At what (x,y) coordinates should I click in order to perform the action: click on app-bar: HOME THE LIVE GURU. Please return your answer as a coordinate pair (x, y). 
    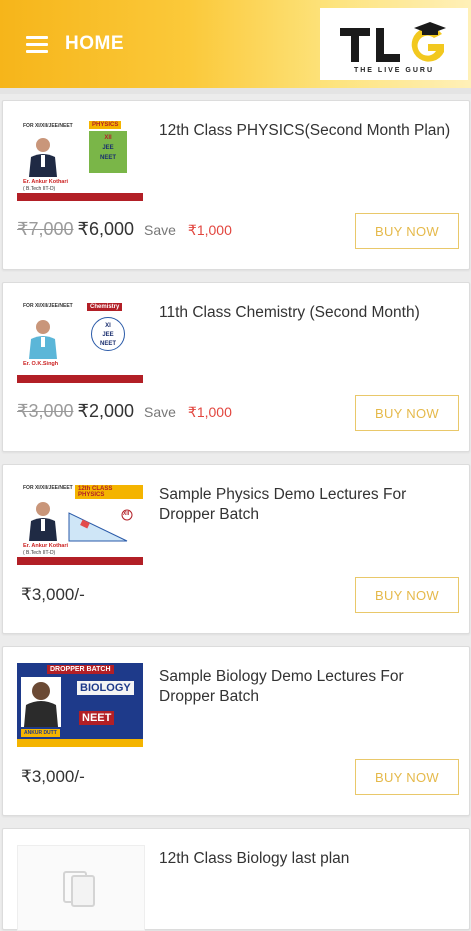
    Looking at the image, I should click on (235, 44).